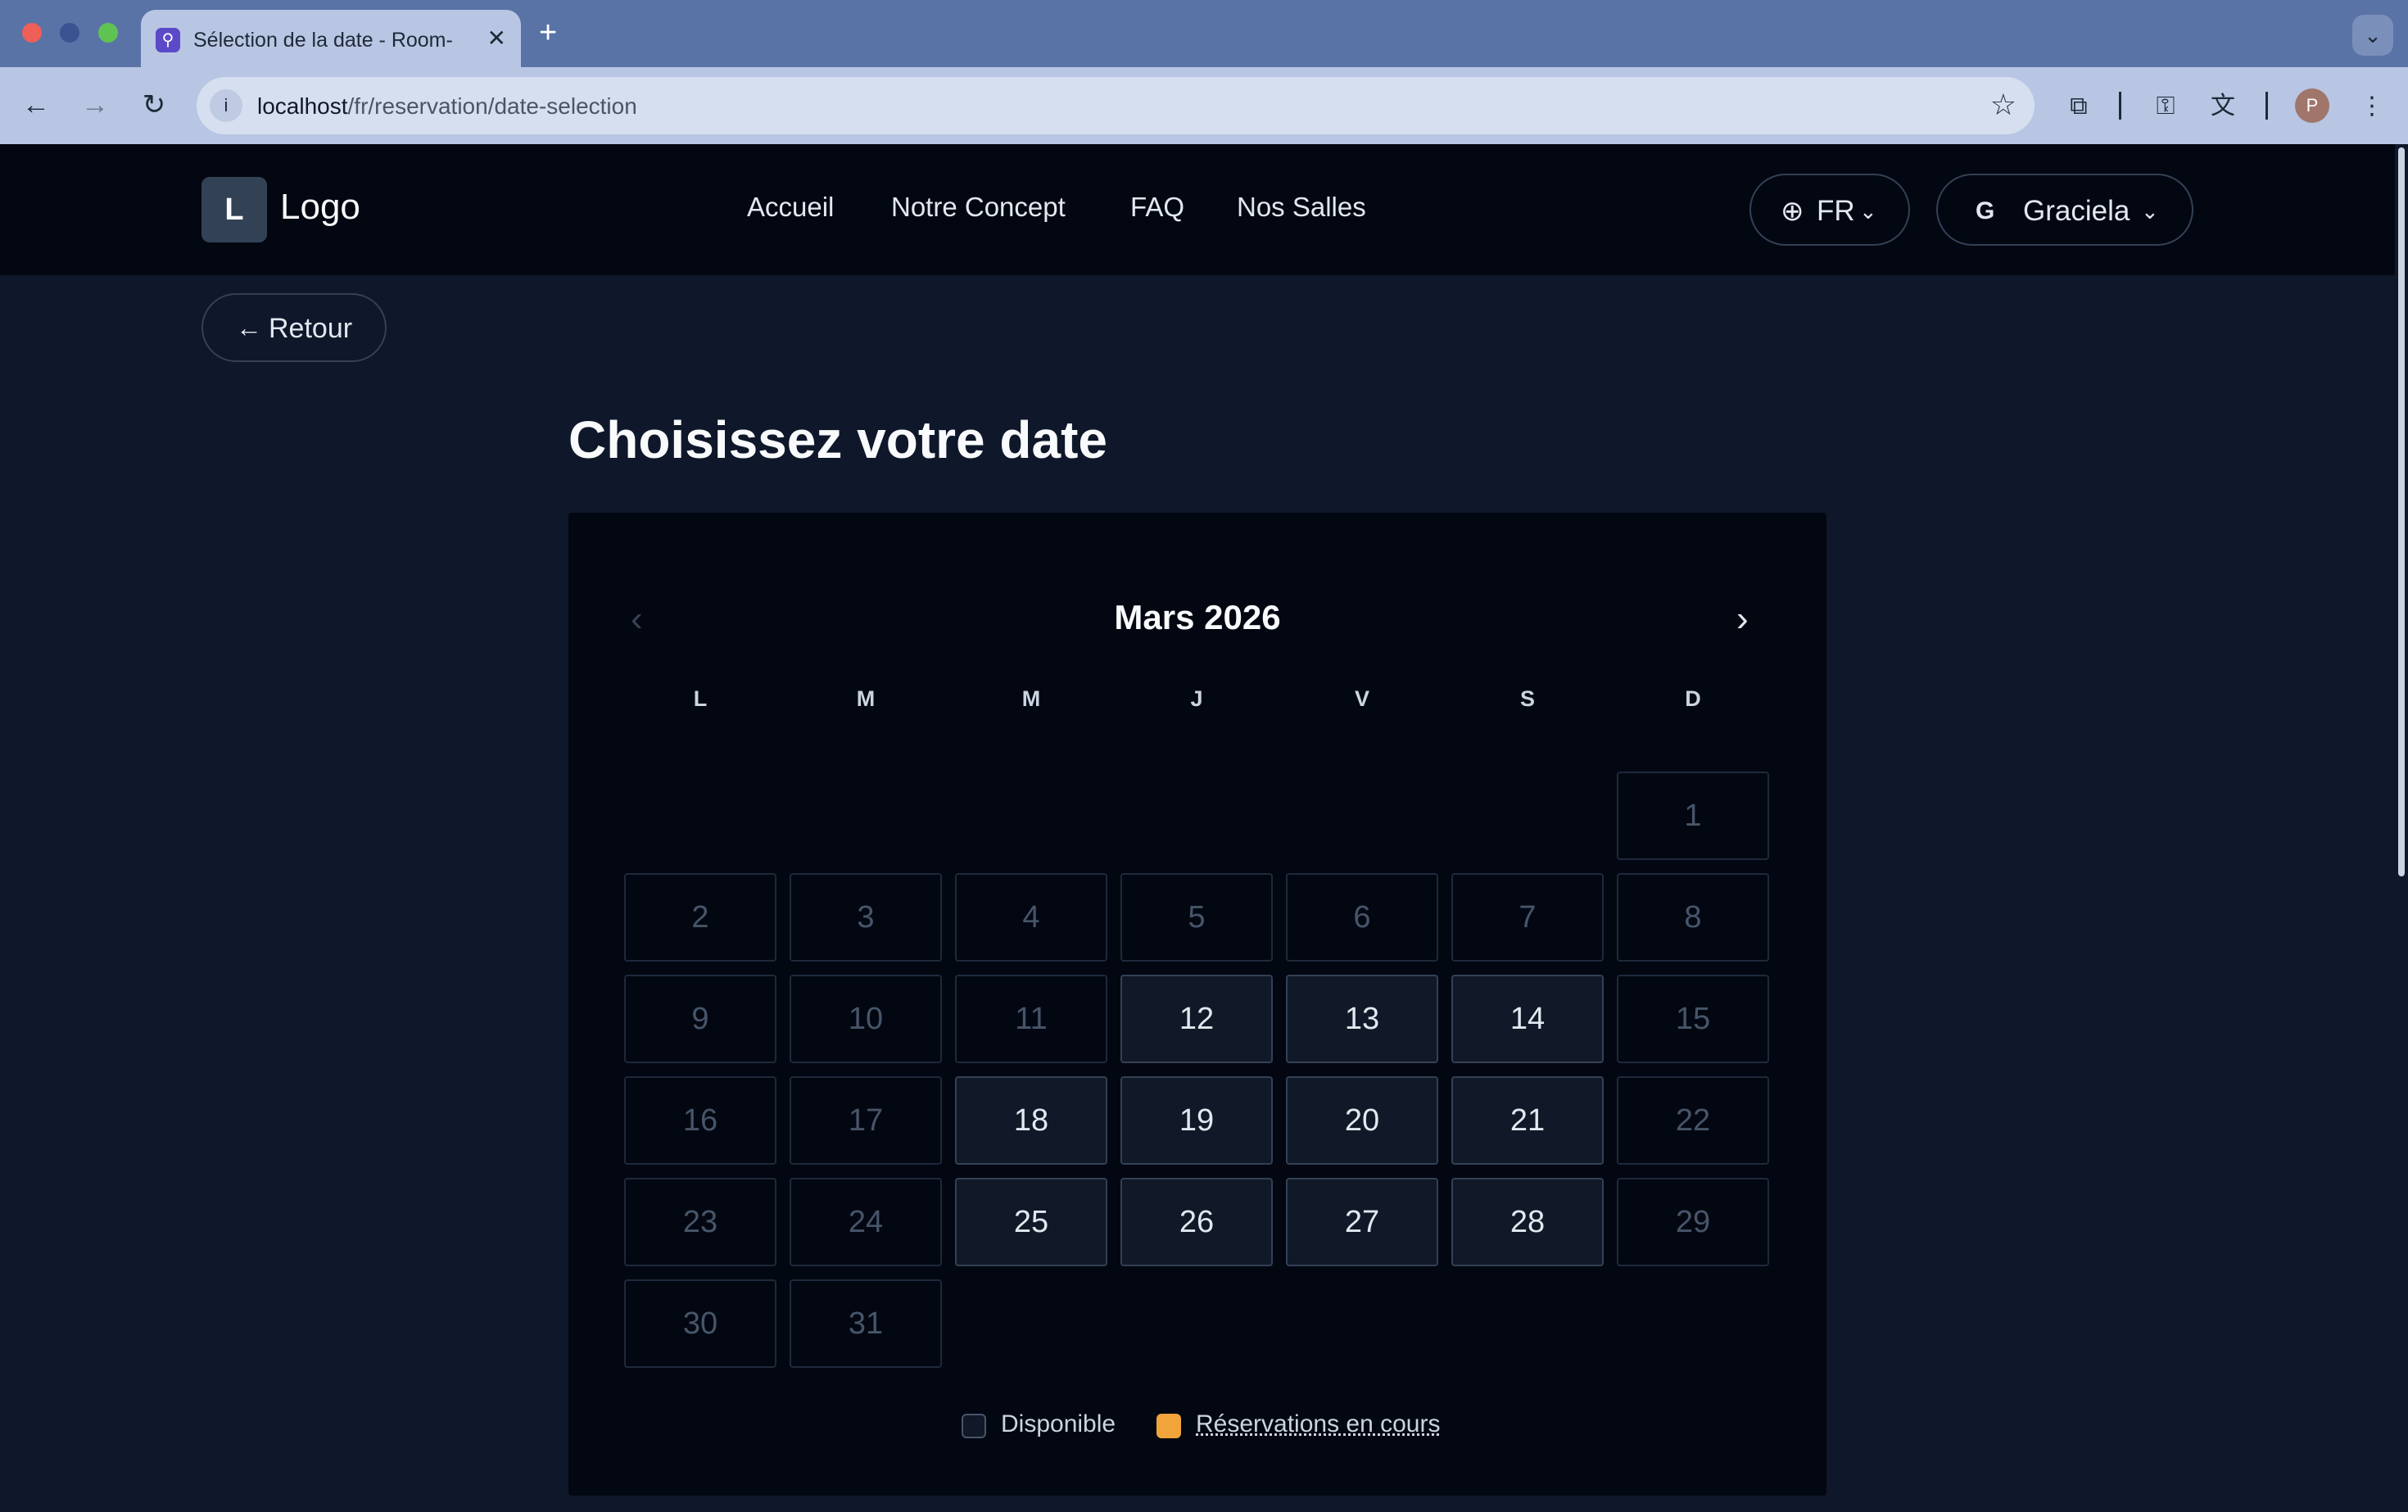 This screenshot has width=2408, height=1512. What do you see at coordinates (496, 39) in the screenshot?
I see `tab-close-icon: ✕` at bounding box center [496, 39].